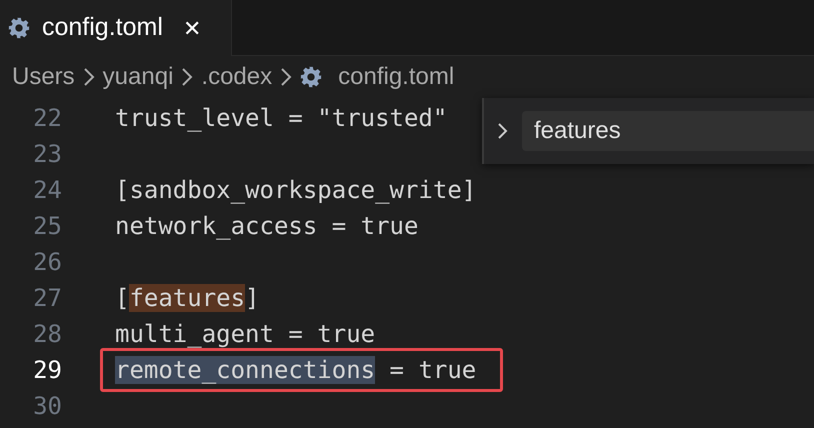  What do you see at coordinates (43, 77) in the screenshot?
I see `breadcrumb-item: Users` at bounding box center [43, 77].